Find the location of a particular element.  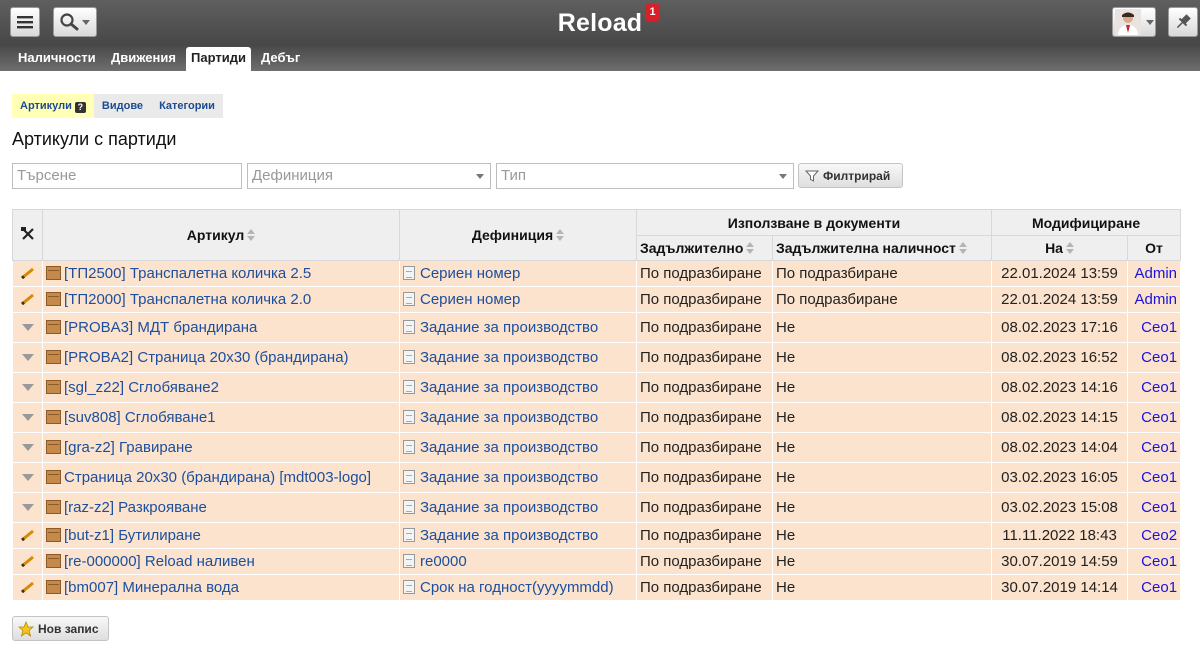

search-input: Търсене is located at coordinates (127, 176).